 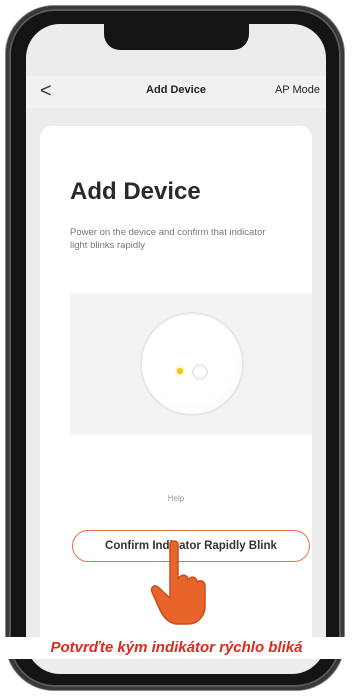 I want to click on device-illustration, so click(x=191, y=364).